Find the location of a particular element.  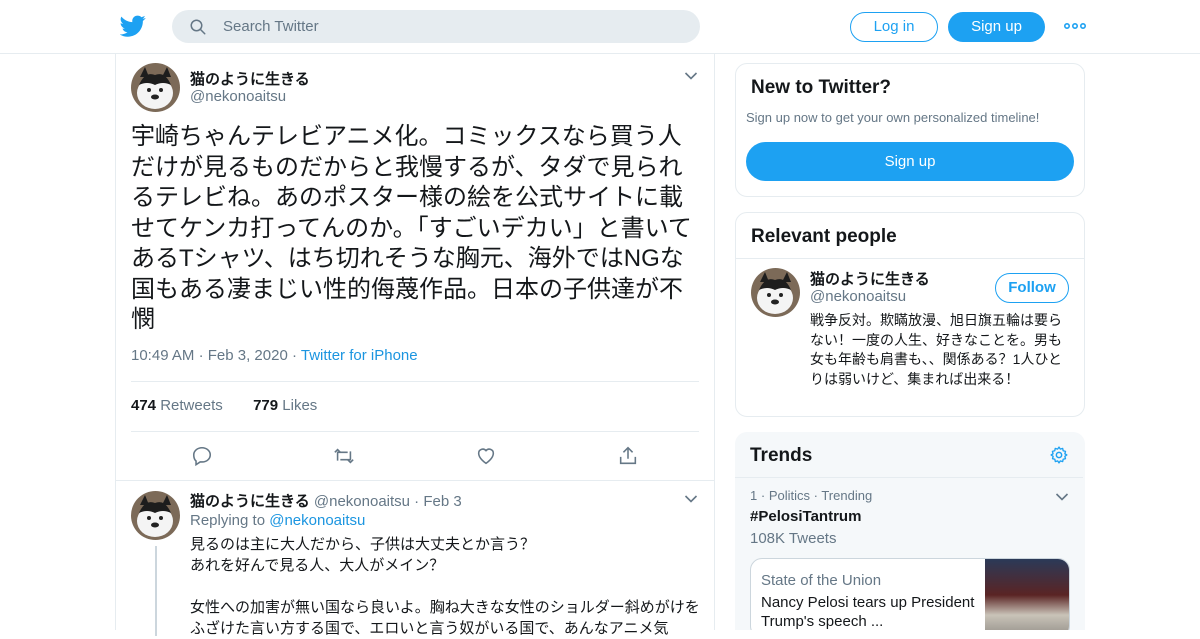

top-bar: Search Twitter Log in Sign up is located at coordinates (600, 27).